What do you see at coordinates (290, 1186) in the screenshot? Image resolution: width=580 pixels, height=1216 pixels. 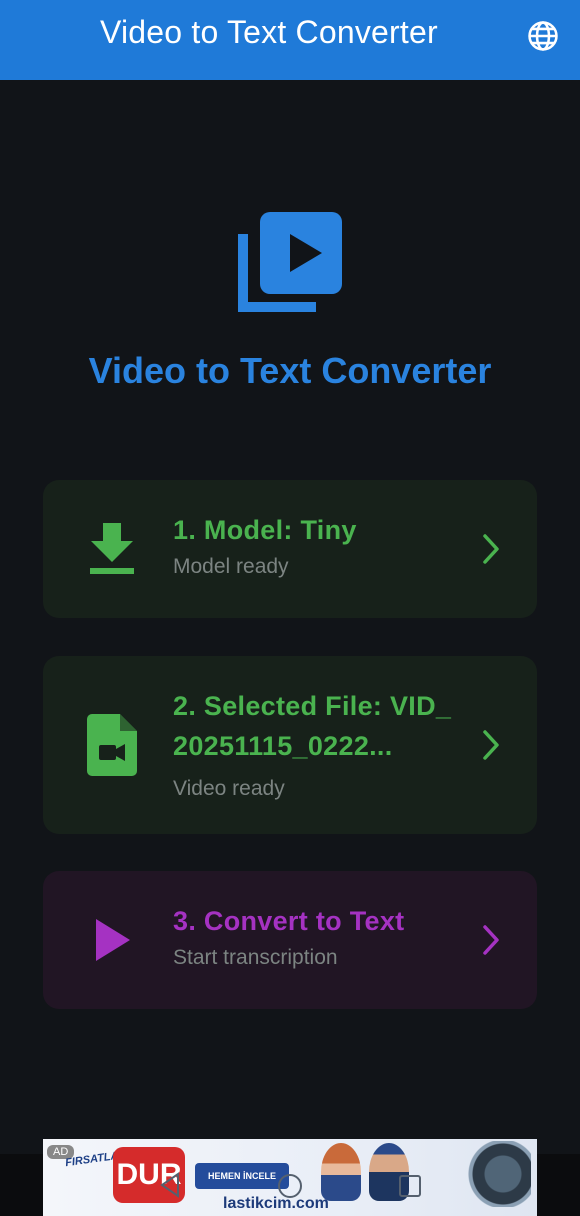 I see `home-nav-icon` at bounding box center [290, 1186].